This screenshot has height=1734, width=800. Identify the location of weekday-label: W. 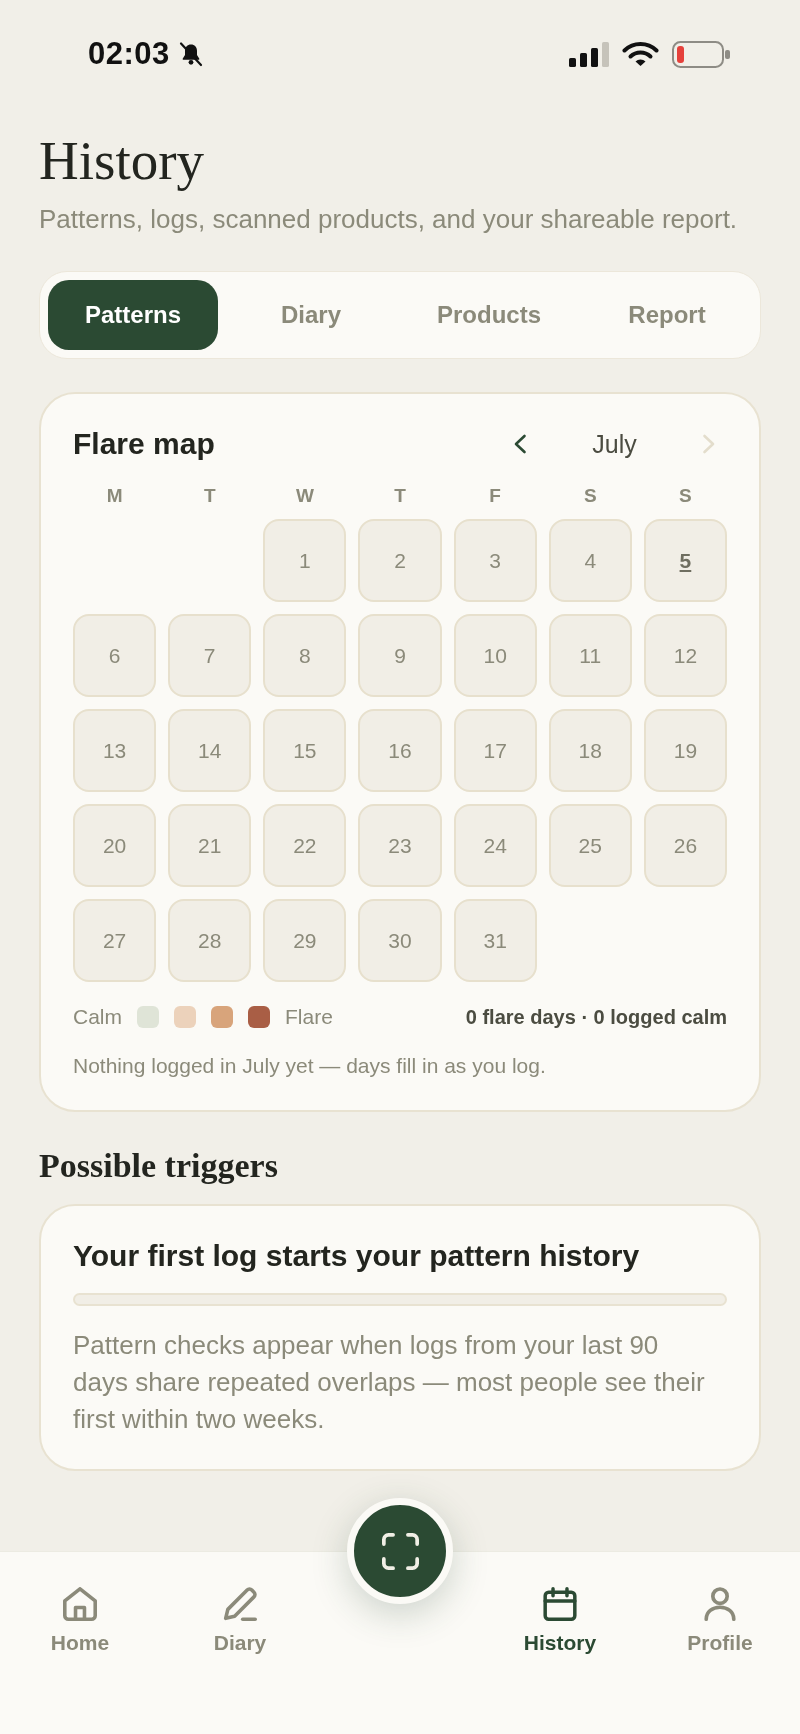
(304, 496).